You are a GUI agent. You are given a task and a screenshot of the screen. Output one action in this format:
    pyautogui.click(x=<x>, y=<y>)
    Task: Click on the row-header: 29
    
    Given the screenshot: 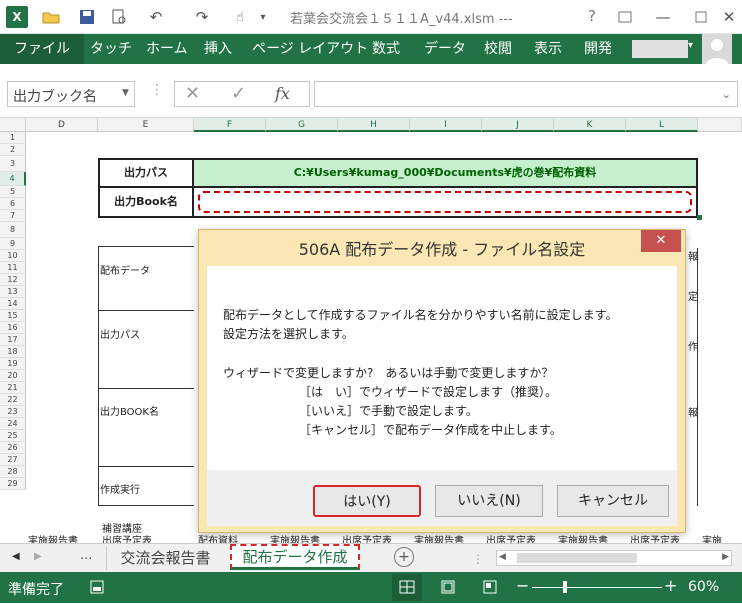 What is the action you would take?
    pyautogui.click(x=13, y=484)
    